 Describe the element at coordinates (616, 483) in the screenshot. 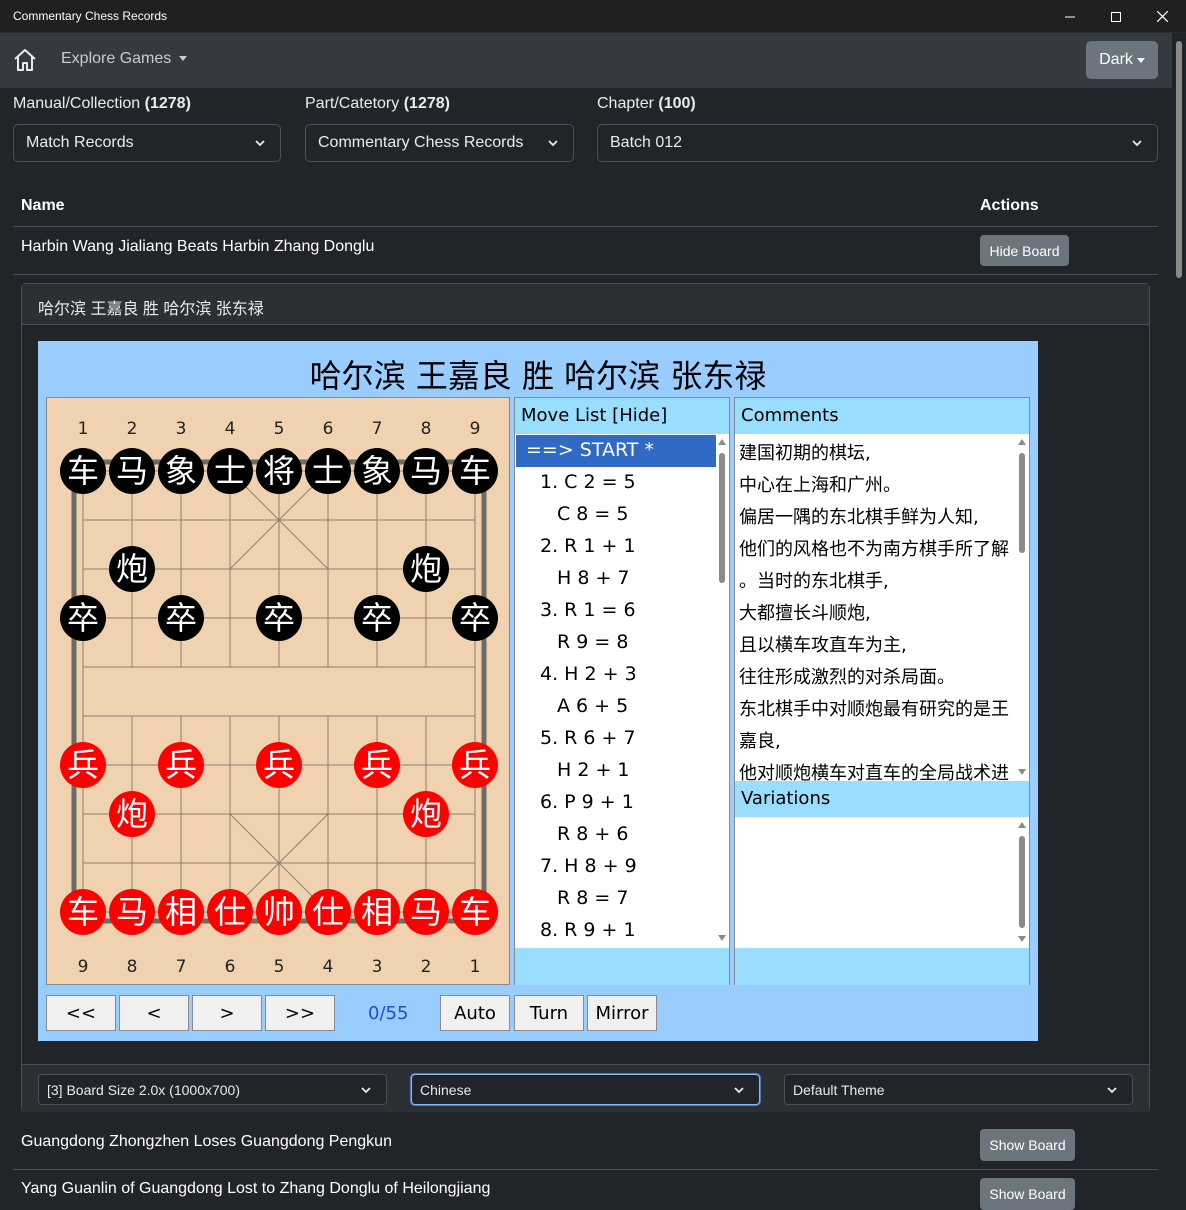

I see `move-list-item: 1. C 2 = 5` at that location.